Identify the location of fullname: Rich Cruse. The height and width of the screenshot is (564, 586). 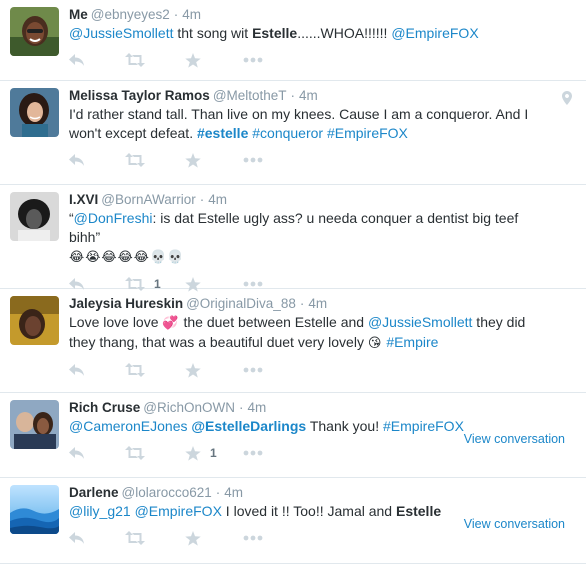
(104, 407).